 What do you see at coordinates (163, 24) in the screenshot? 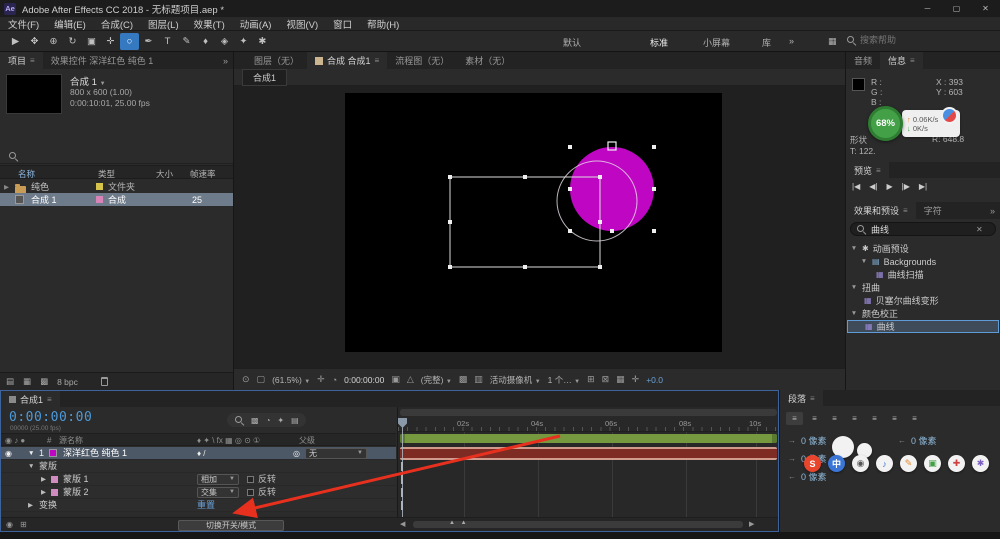
I see `menu-layer: 图层(L)` at bounding box center [163, 24].